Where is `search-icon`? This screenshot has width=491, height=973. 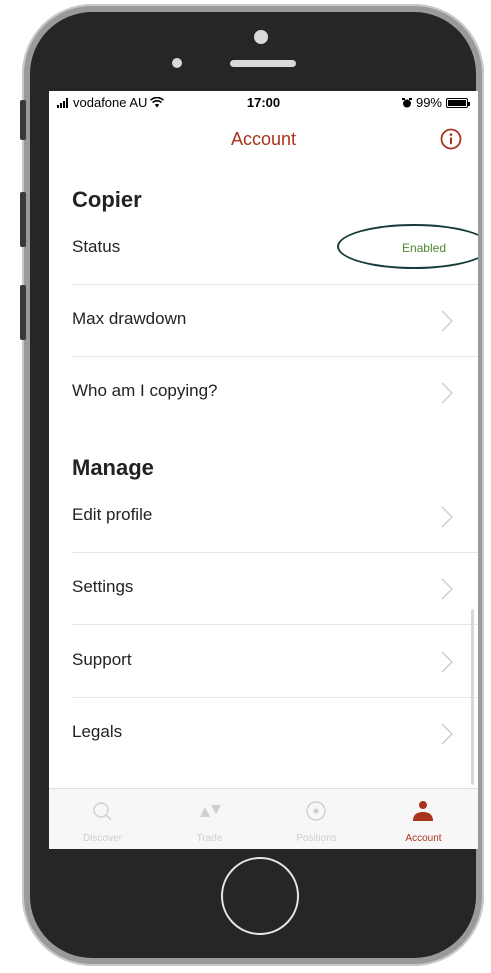
search-icon is located at coordinates (102, 811).